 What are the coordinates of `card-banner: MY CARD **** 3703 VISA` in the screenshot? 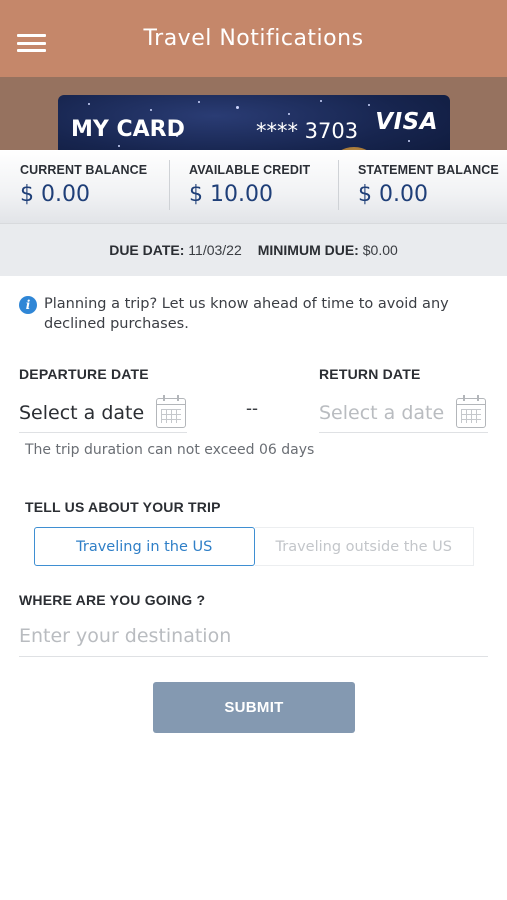 It's located at (253, 113).